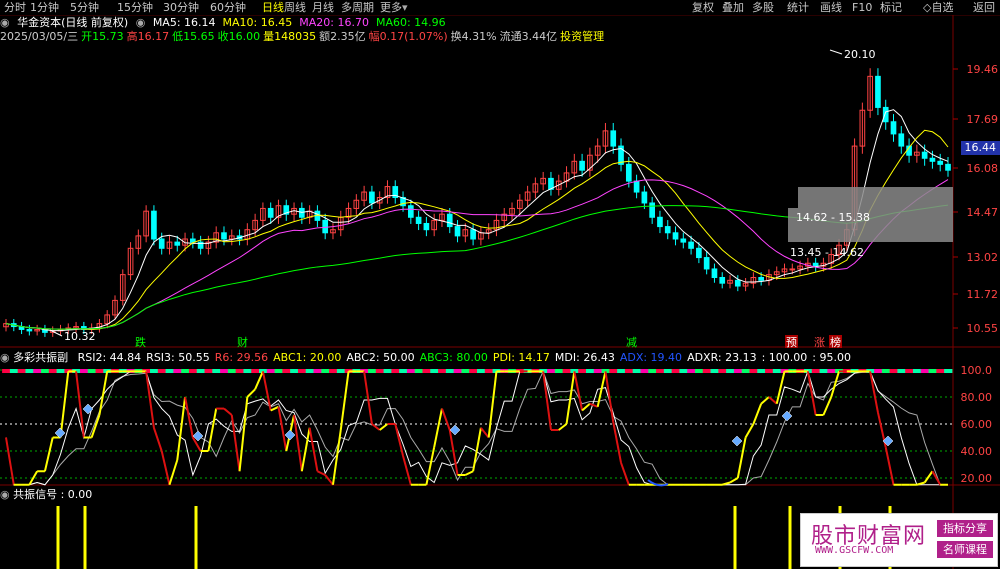 This screenshot has width=1000, height=569. Describe the element at coordinates (965, 528) in the screenshot. I see `logo-badge-share: 指标分享` at that location.